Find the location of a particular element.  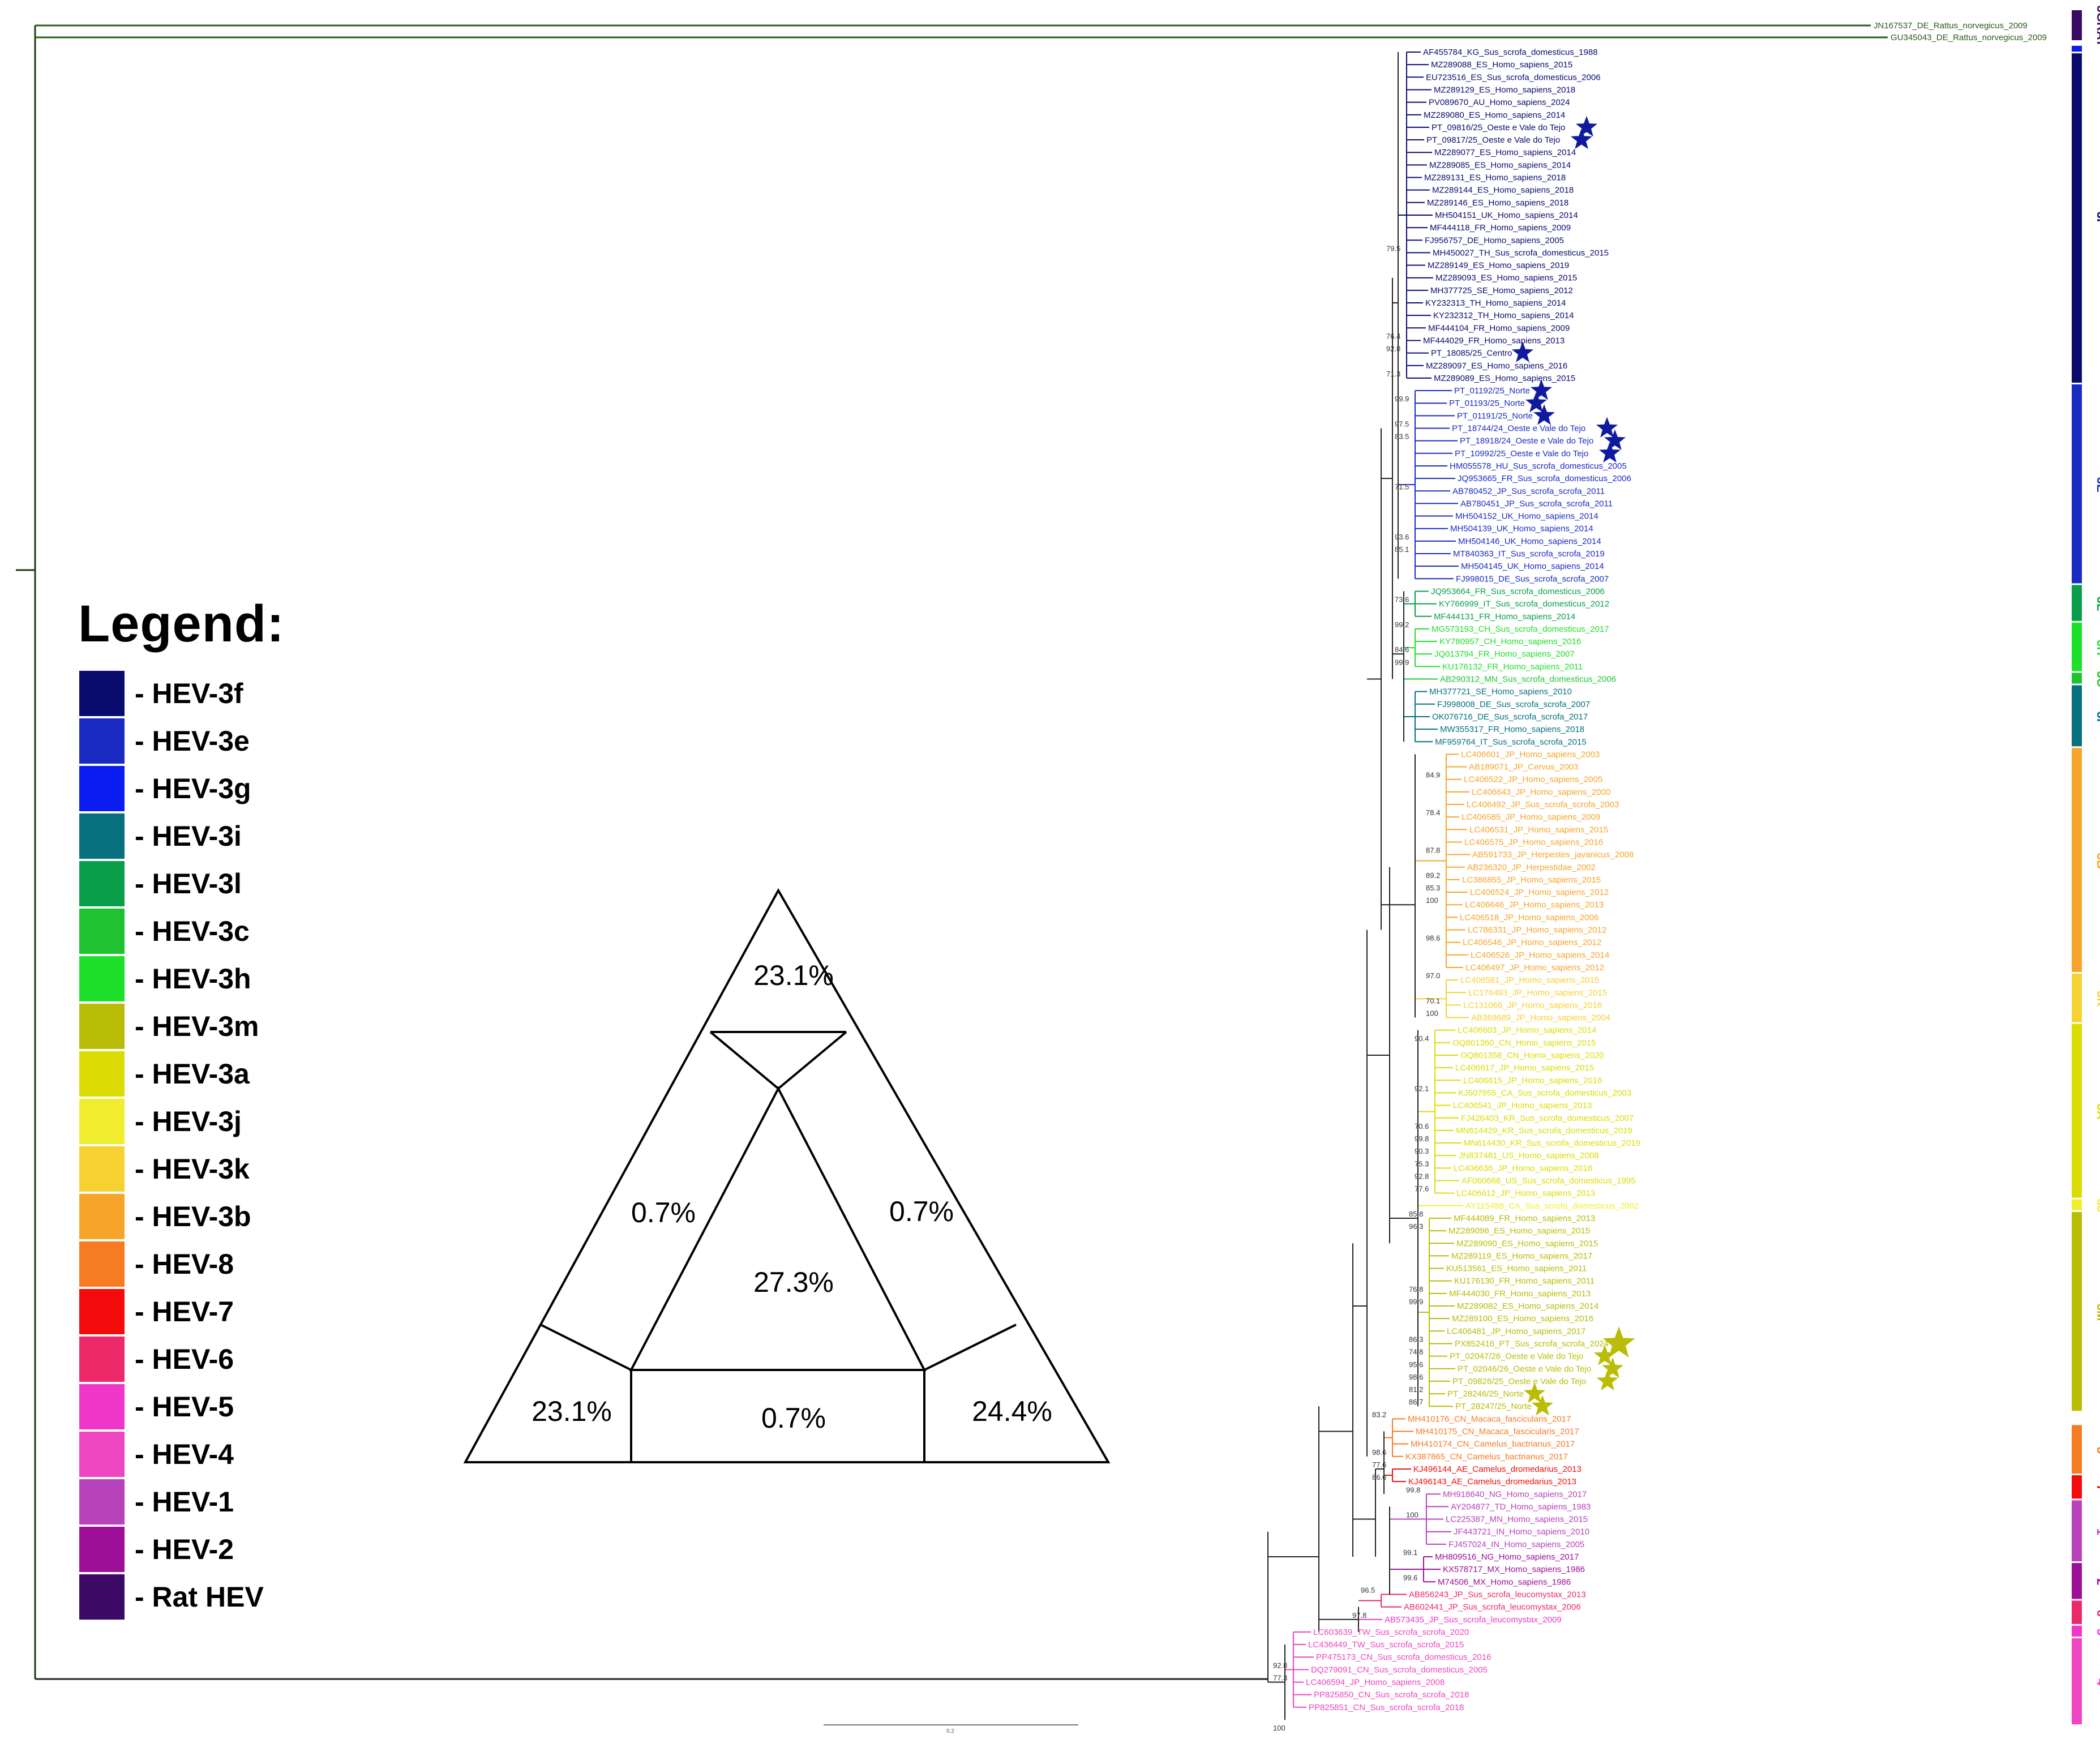

triangle-bottom-mid-value: 0.7% is located at coordinates (793, 1418).